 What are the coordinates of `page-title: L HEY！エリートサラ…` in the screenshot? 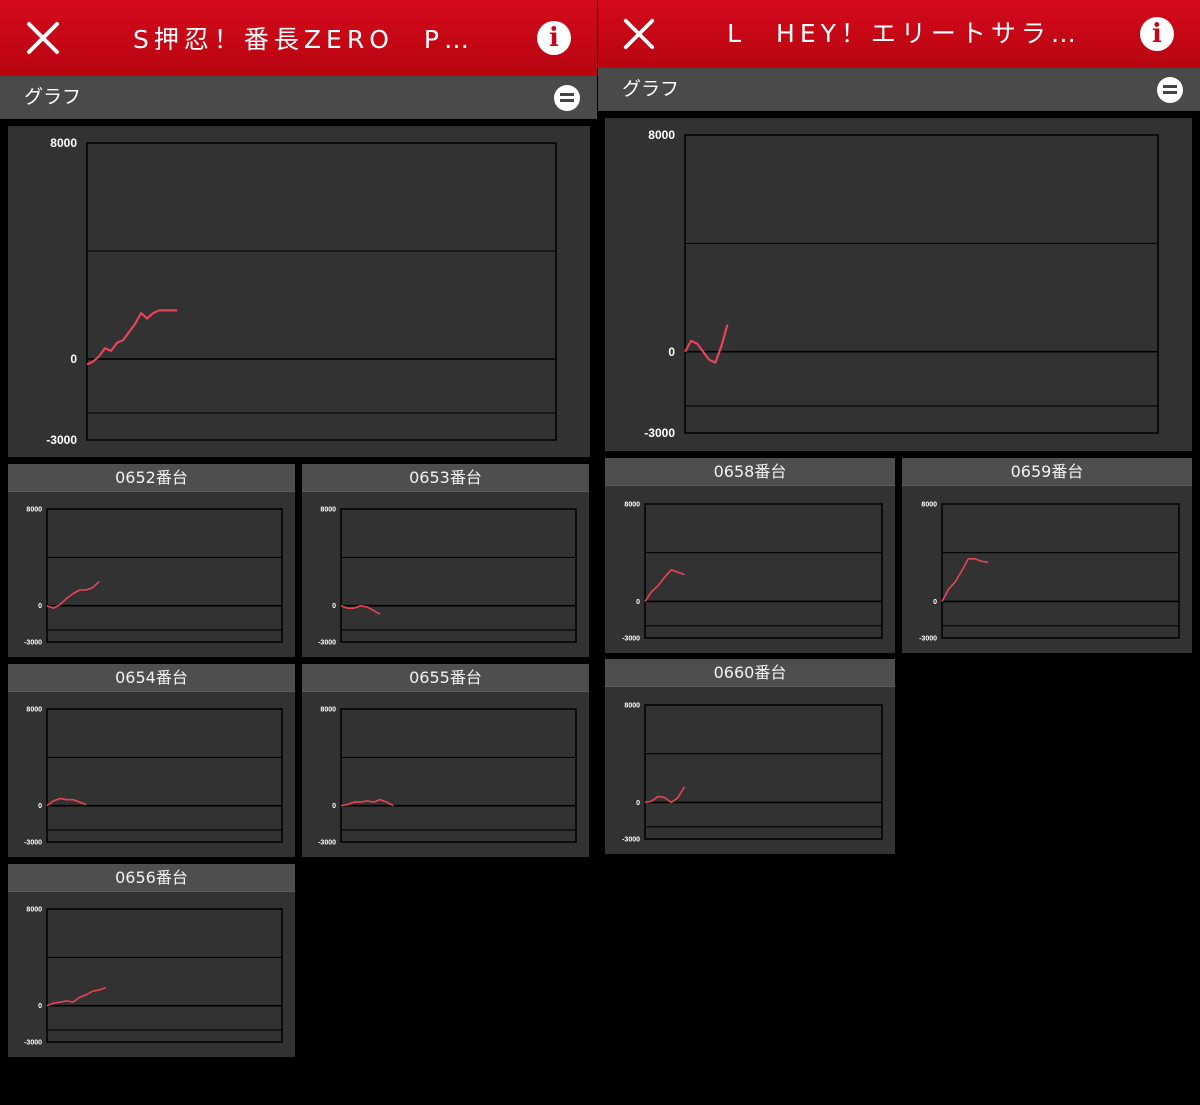 It's located at (904, 33).